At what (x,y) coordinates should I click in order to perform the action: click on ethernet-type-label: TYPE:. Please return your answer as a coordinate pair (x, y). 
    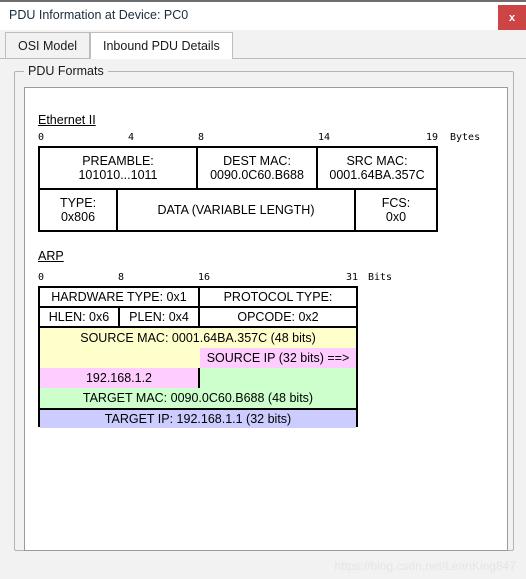
    Looking at the image, I should click on (78, 202).